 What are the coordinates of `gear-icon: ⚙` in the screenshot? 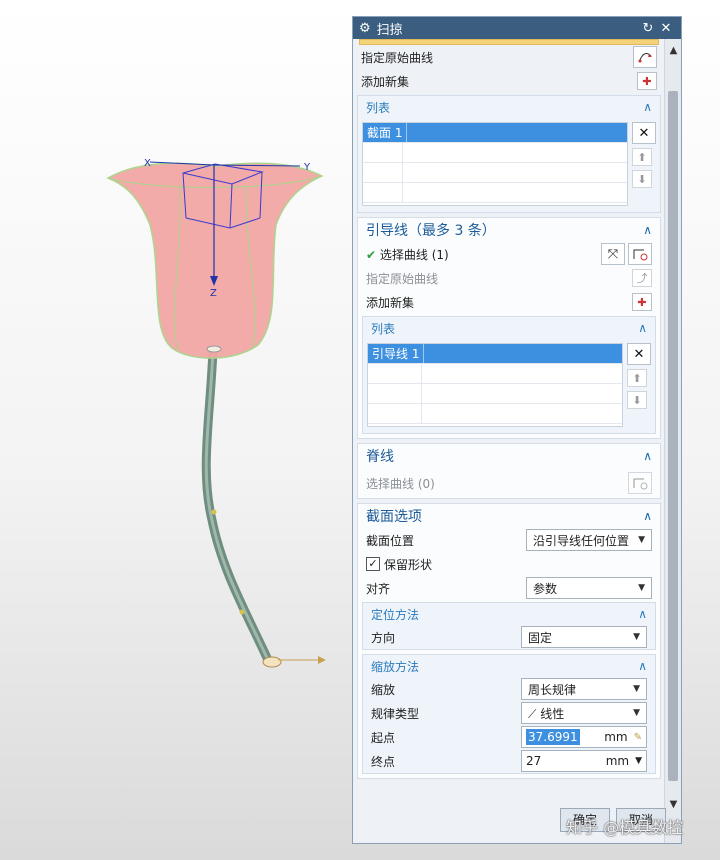 It's located at (365, 28).